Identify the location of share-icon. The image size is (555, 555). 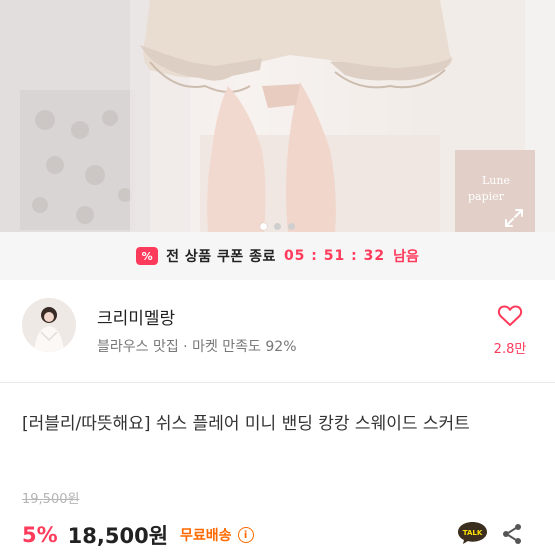
(512, 534).